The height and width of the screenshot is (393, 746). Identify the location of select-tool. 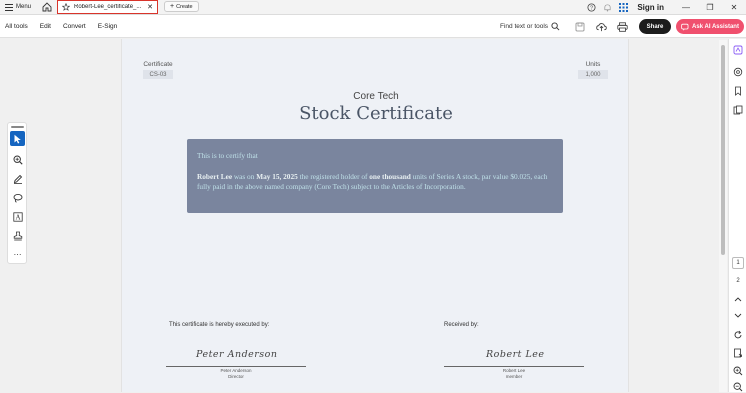
(17, 138).